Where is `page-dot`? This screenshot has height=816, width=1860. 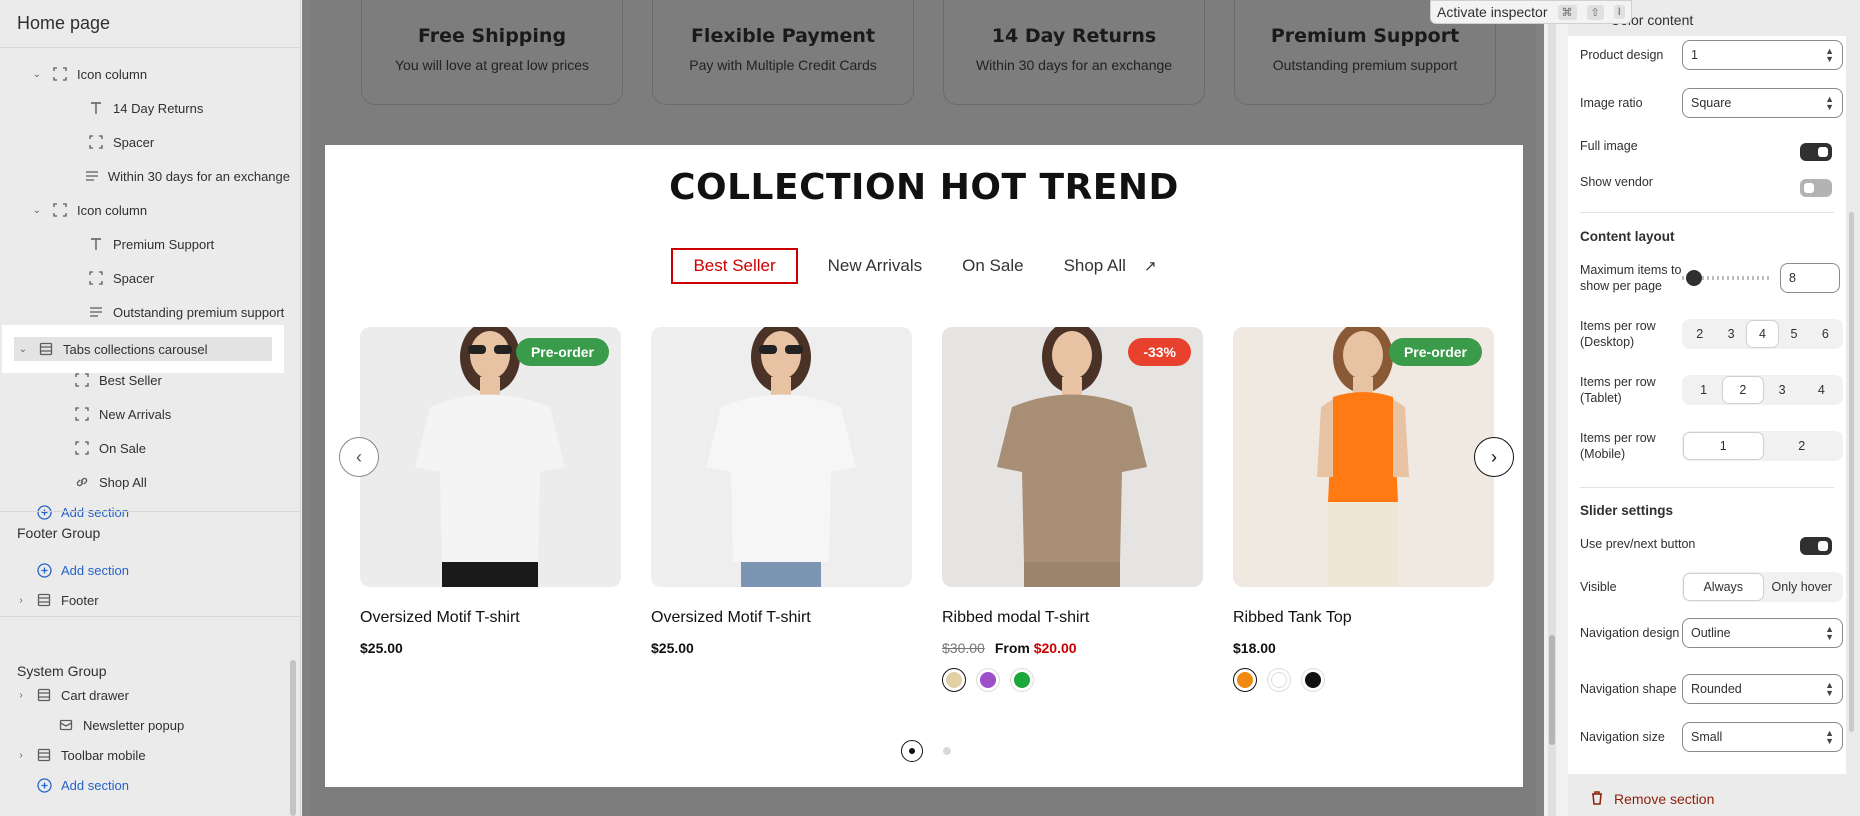
page-dot is located at coordinates (947, 751).